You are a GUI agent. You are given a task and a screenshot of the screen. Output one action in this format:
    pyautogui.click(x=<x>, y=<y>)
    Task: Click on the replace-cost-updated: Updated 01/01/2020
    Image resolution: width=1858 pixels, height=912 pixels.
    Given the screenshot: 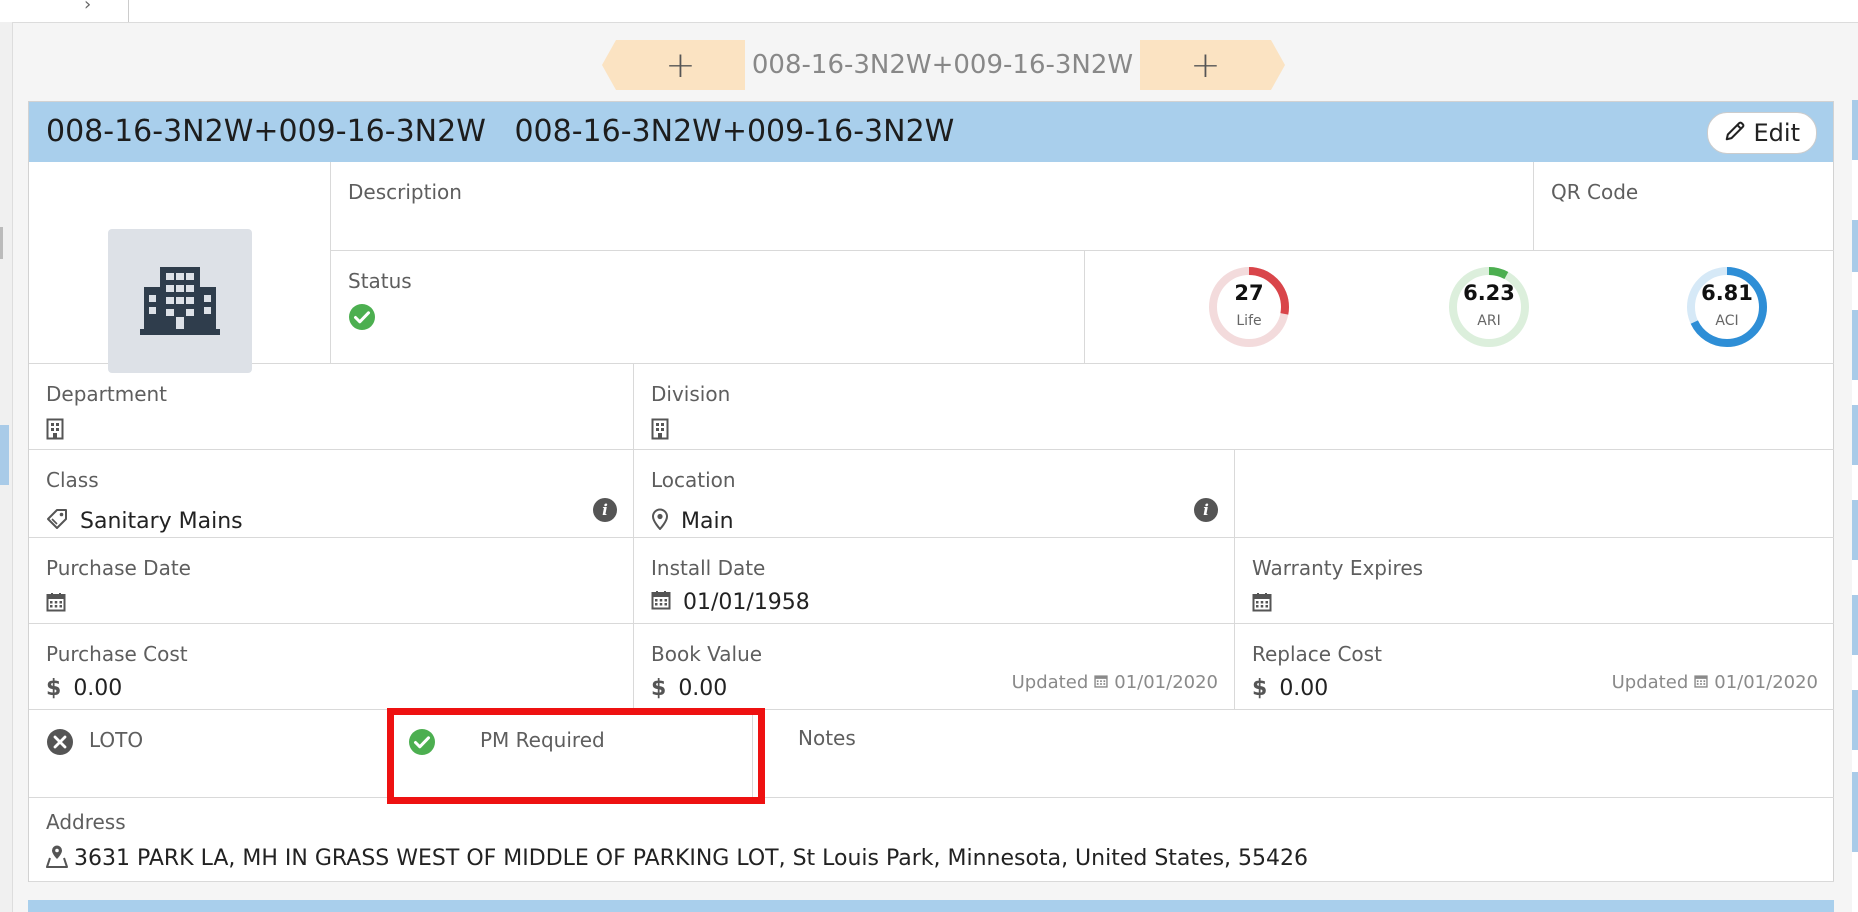 What is the action you would take?
    pyautogui.click(x=1715, y=682)
    